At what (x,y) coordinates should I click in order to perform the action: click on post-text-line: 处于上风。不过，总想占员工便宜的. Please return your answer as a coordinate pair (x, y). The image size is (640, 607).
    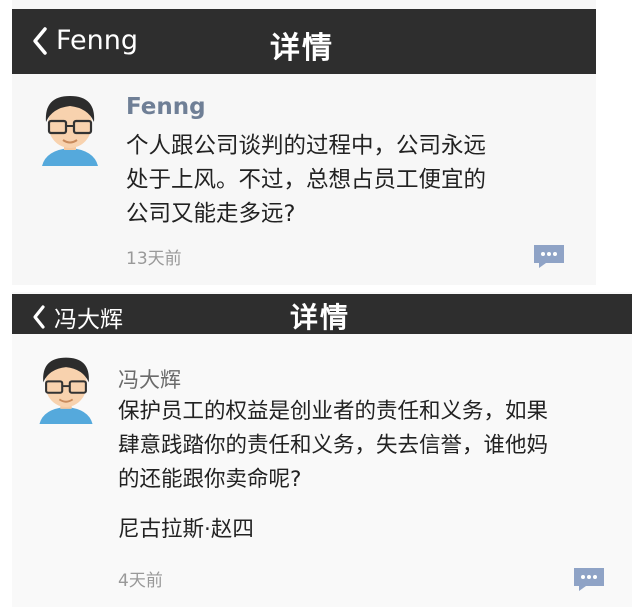
    Looking at the image, I should click on (306, 180).